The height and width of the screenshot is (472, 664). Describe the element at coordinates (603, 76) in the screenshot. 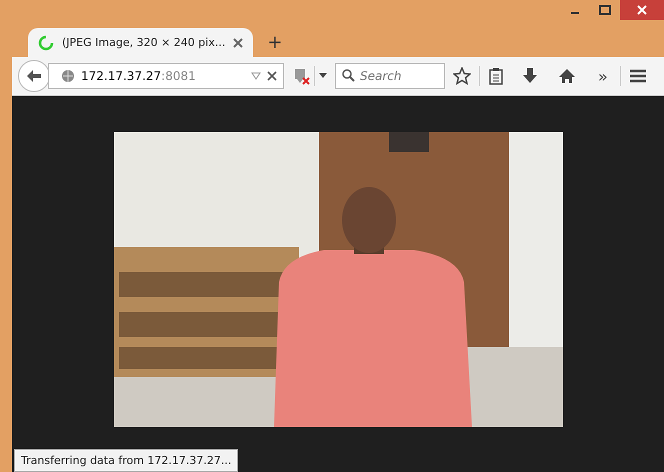

I see `overflow-button: »` at that location.